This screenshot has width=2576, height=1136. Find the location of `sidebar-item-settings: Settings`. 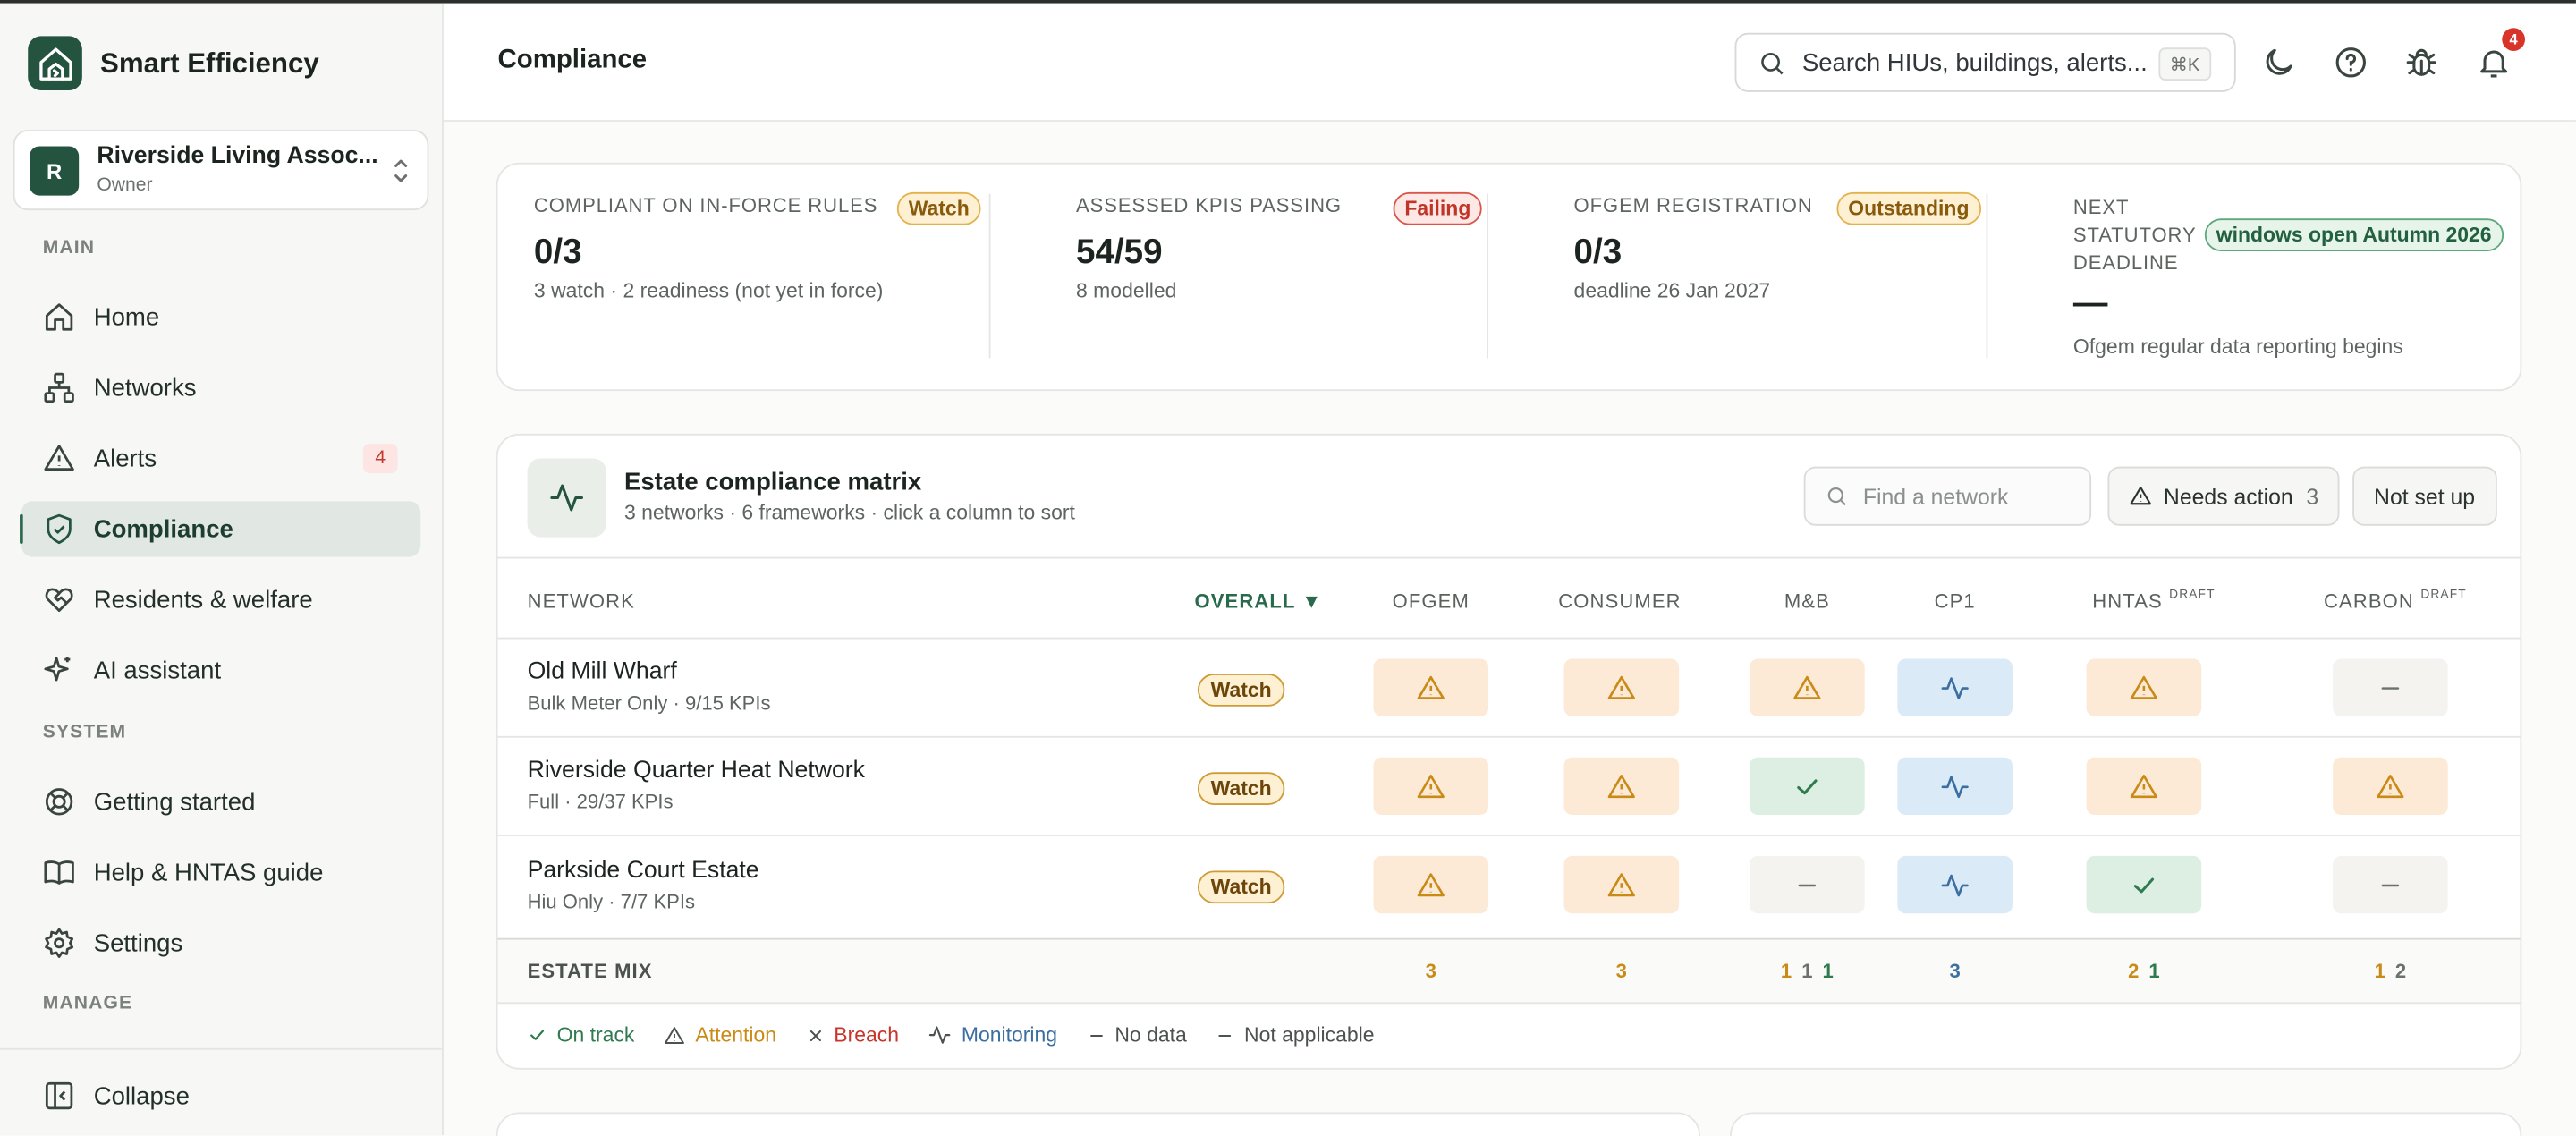

sidebar-item-settings: Settings is located at coordinates (220, 943).